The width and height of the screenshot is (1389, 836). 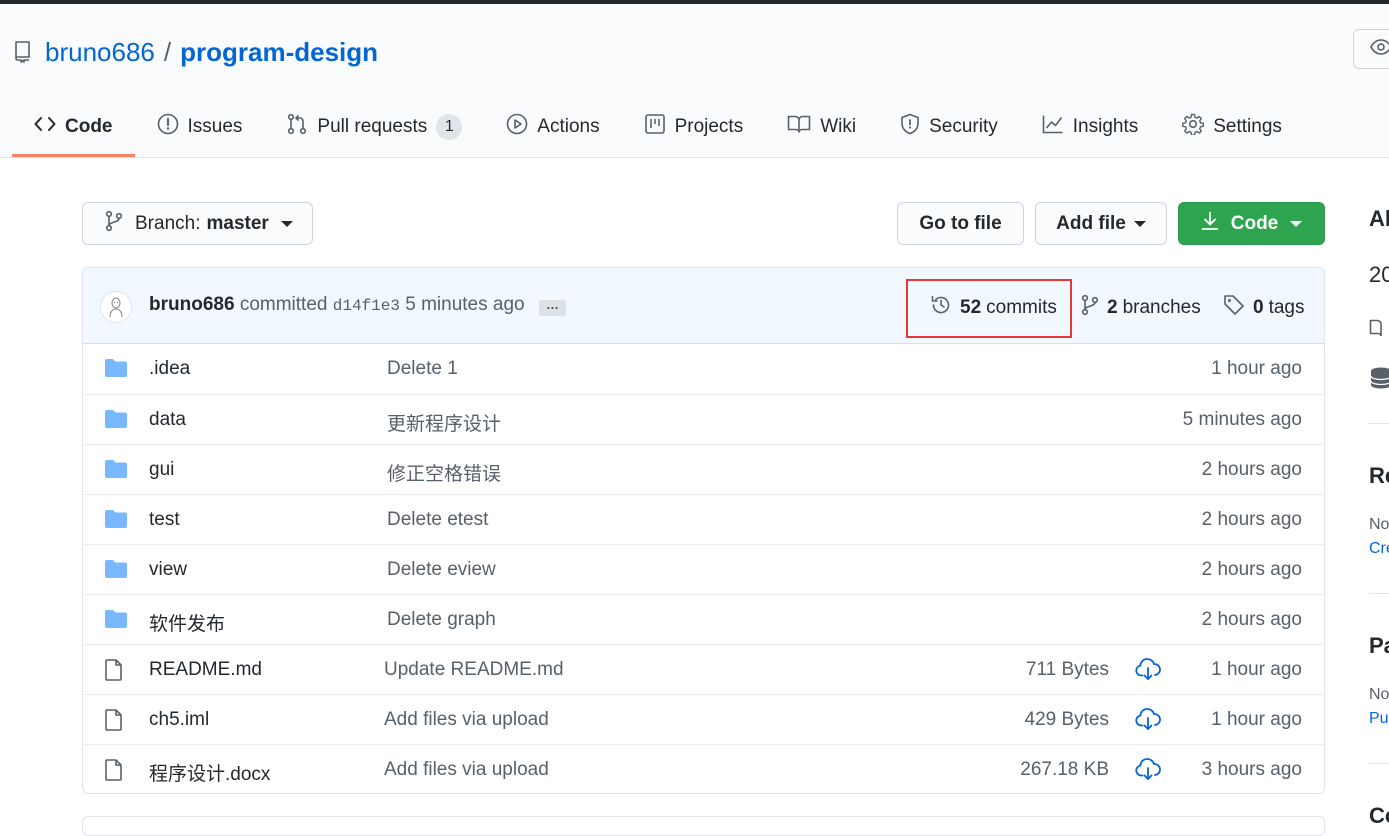 What do you see at coordinates (1242, 419) in the screenshot?
I see `commit-age: 5 minutes ago` at bounding box center [1242, 419].